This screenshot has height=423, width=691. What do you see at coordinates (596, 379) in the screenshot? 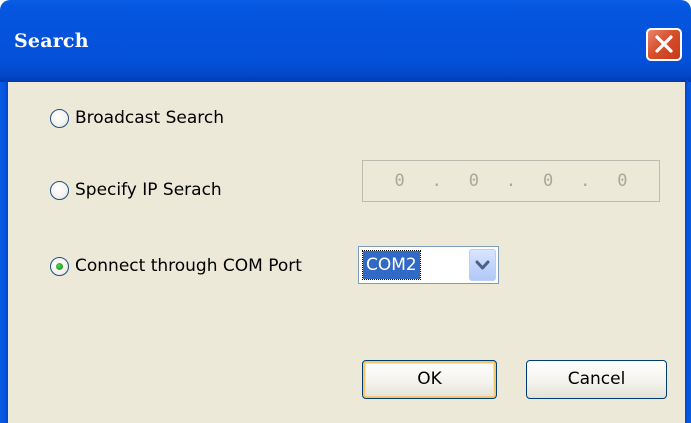
I see `cancel-button: Cancel` at bounding box center [596, 379].